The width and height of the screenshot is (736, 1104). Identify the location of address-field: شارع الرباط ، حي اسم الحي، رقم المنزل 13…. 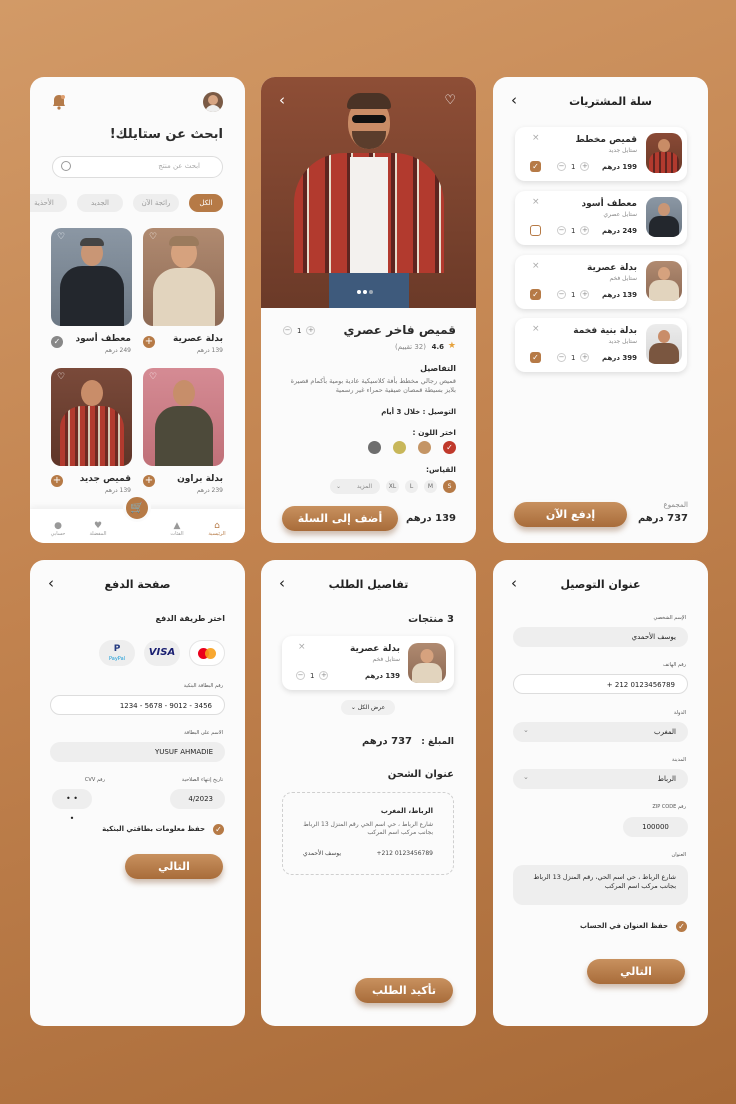
(600, 885).